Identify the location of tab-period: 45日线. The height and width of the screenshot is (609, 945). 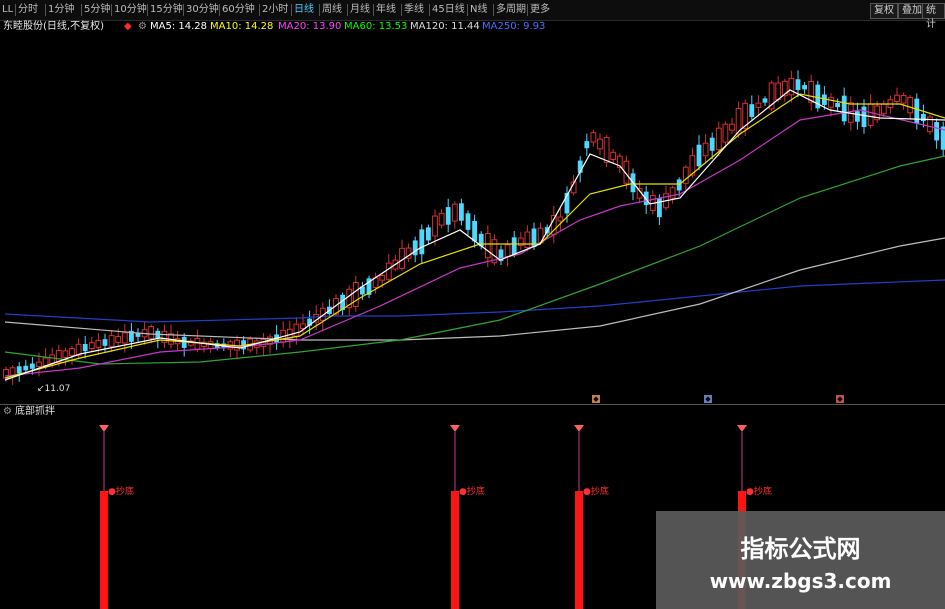
(448, 10).